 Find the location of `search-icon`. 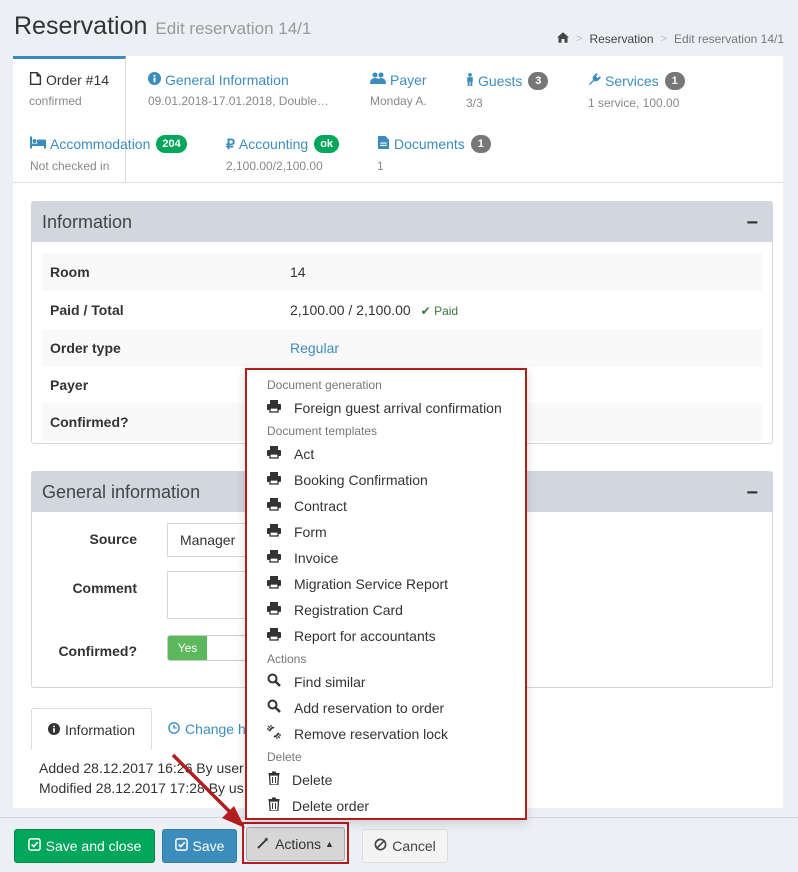

search-icon is located at coordinates (280, 681).